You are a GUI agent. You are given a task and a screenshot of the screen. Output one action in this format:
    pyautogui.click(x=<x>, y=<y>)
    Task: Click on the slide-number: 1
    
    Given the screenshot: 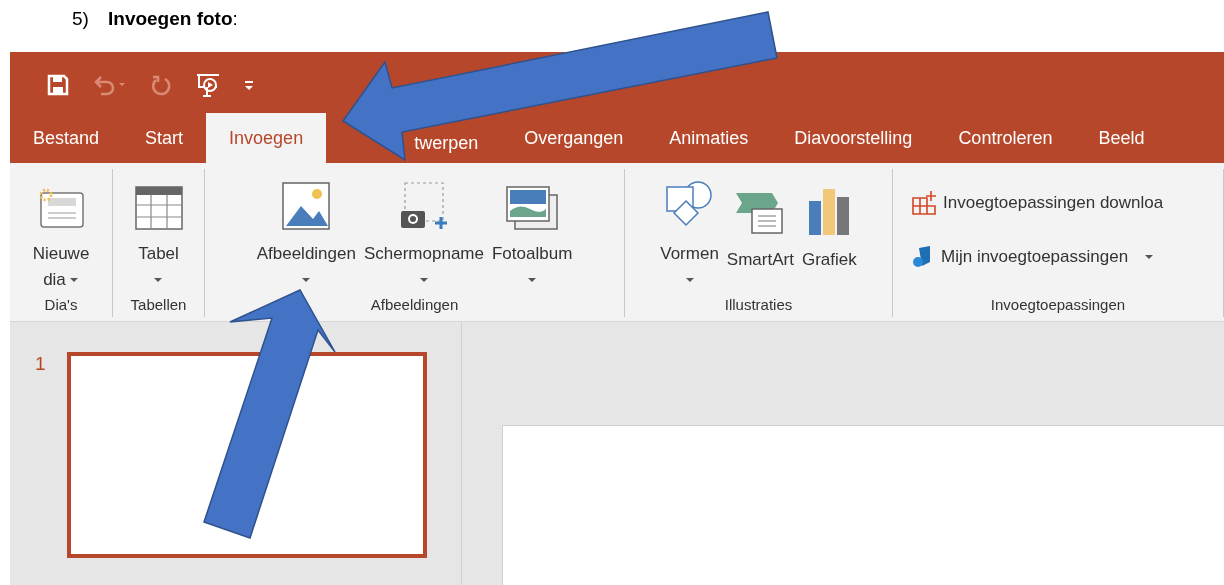 What is the action you would take?
    pyautogui.click(x=40, y=364)
    